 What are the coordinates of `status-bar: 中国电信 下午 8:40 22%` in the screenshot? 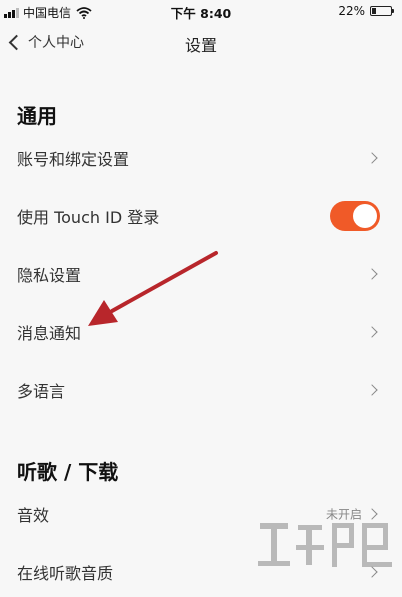 It's located at (201, 11).